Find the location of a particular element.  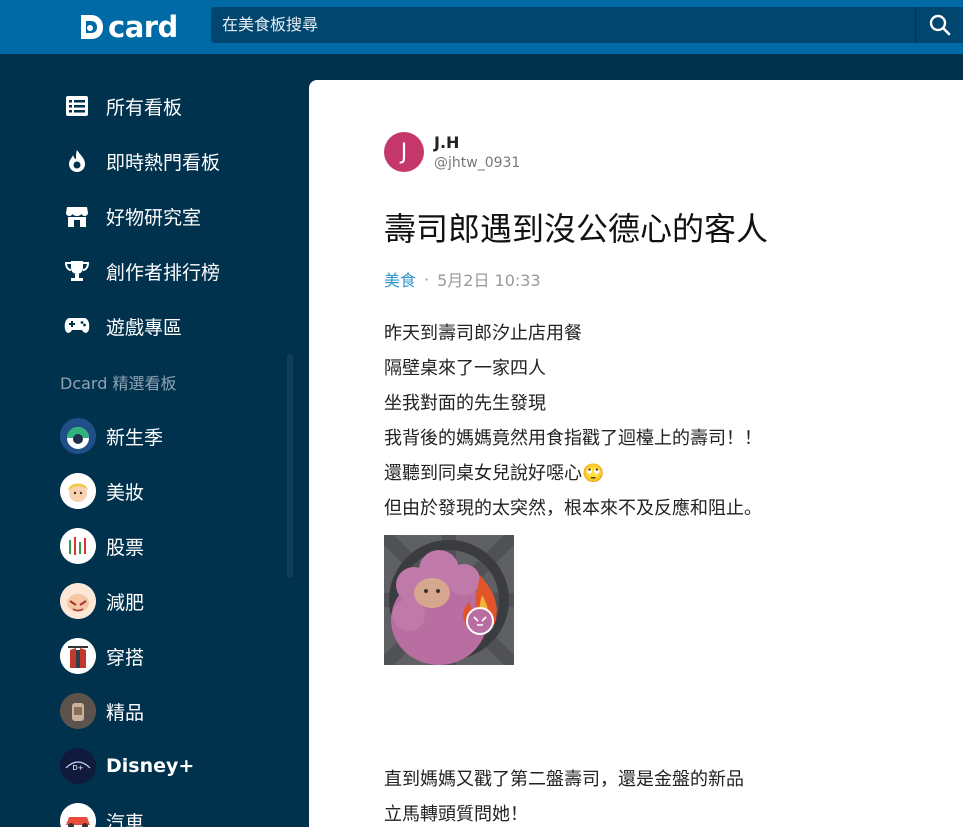

sidebar-board-disney-plus: D+ Disney+ is located at coordinates (127, 766).